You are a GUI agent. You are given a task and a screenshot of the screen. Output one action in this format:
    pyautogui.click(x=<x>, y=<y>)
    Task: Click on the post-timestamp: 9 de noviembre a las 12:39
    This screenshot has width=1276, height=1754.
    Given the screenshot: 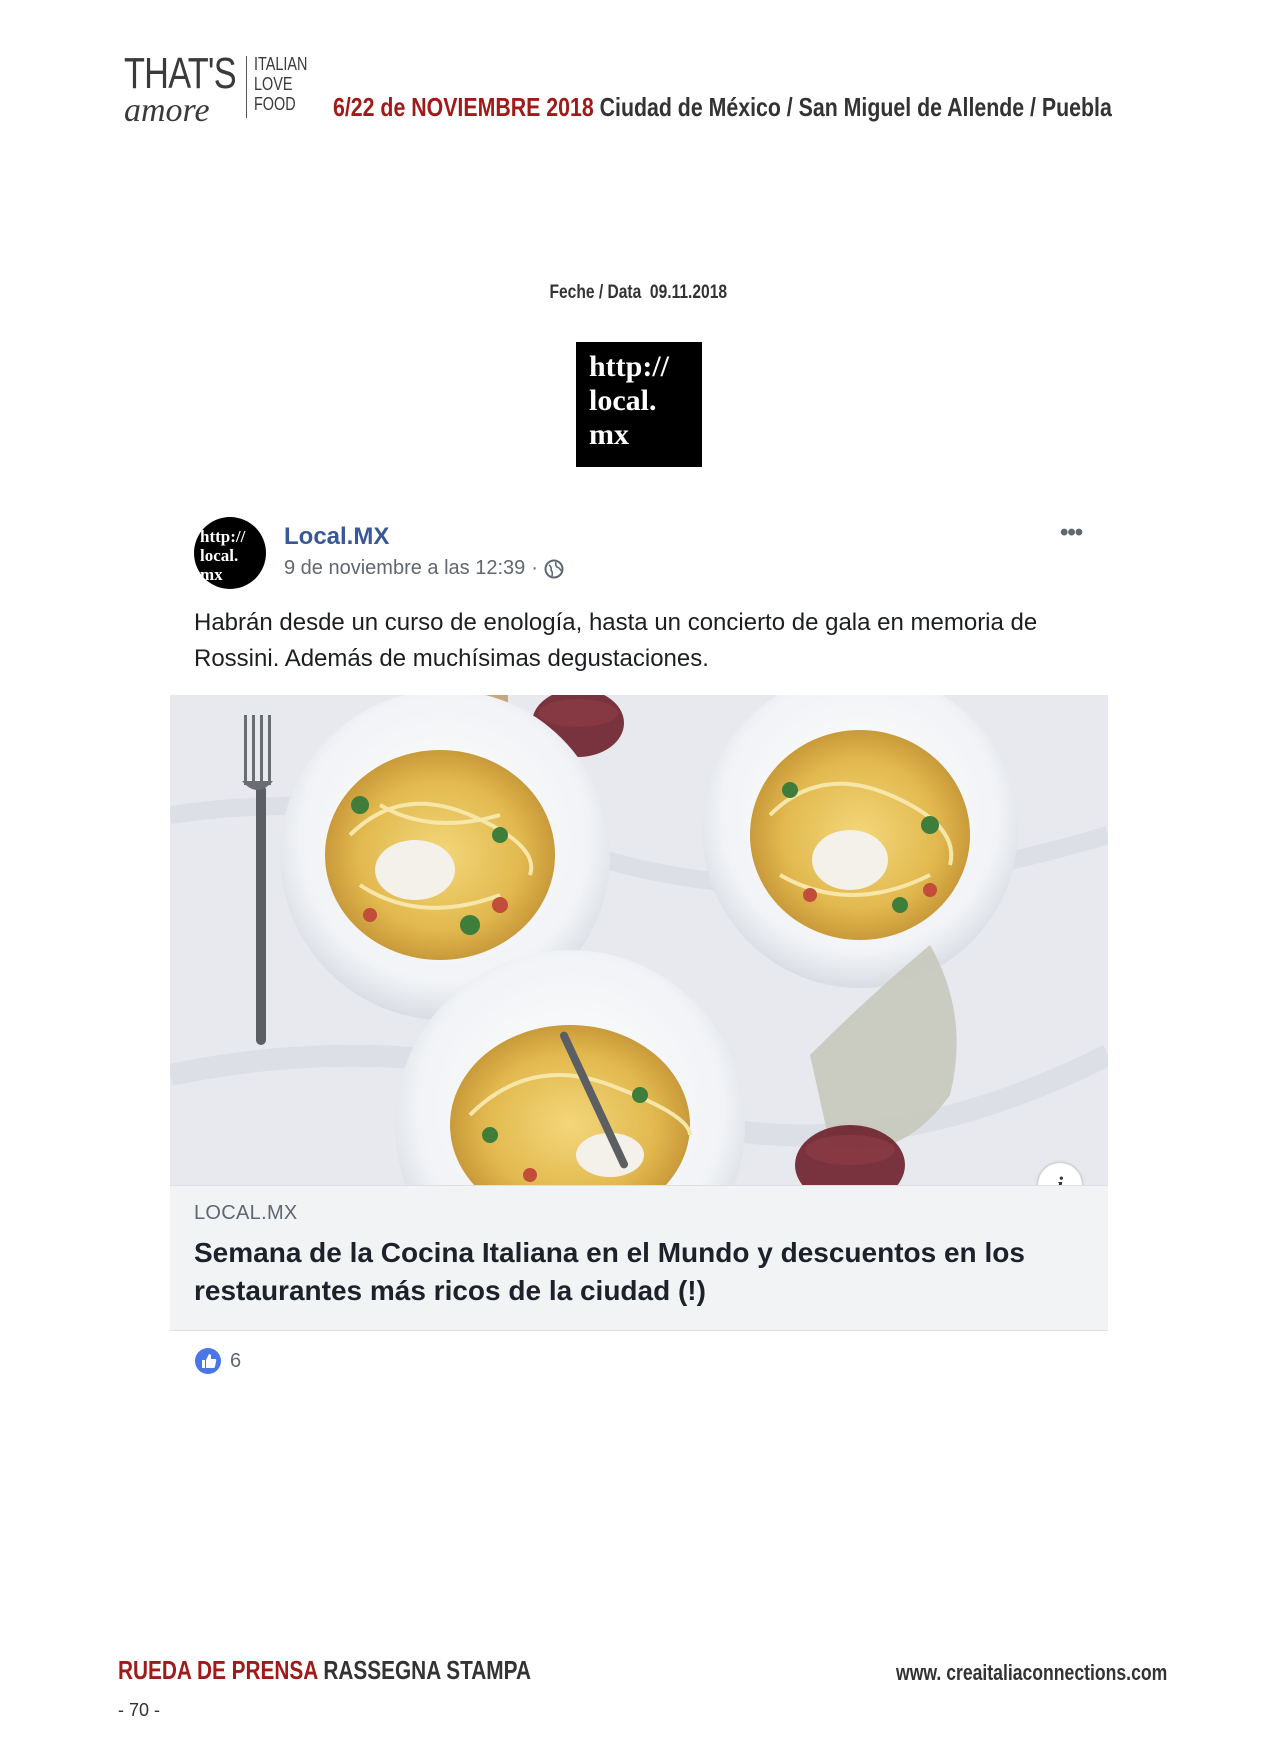 What is the action you would take?
    pyautogui.click(x=404, y=568)
    